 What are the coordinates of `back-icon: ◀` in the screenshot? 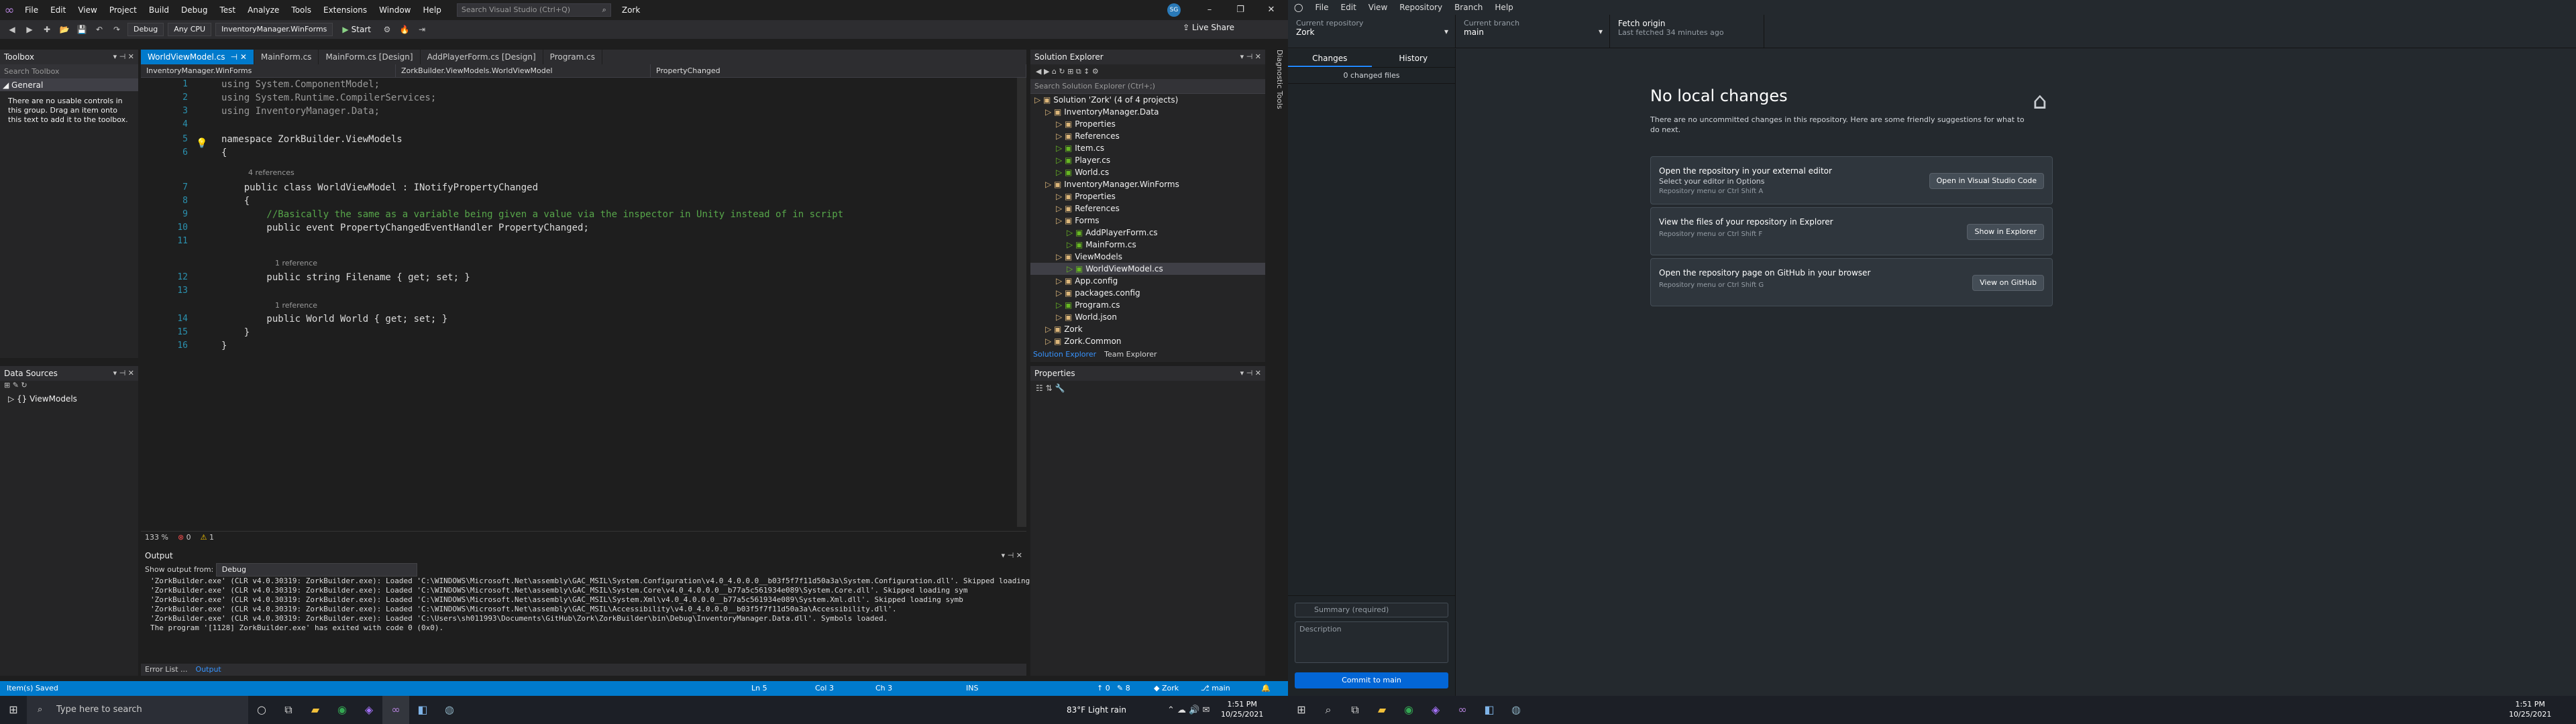 It's located at (12, 29).